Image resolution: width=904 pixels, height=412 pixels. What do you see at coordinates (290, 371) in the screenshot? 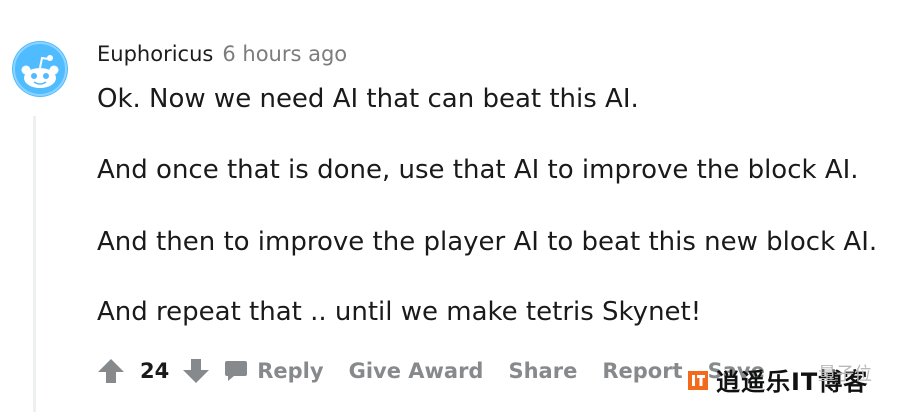
I see `reply-label: Reply` at bounding box center [290, 371].